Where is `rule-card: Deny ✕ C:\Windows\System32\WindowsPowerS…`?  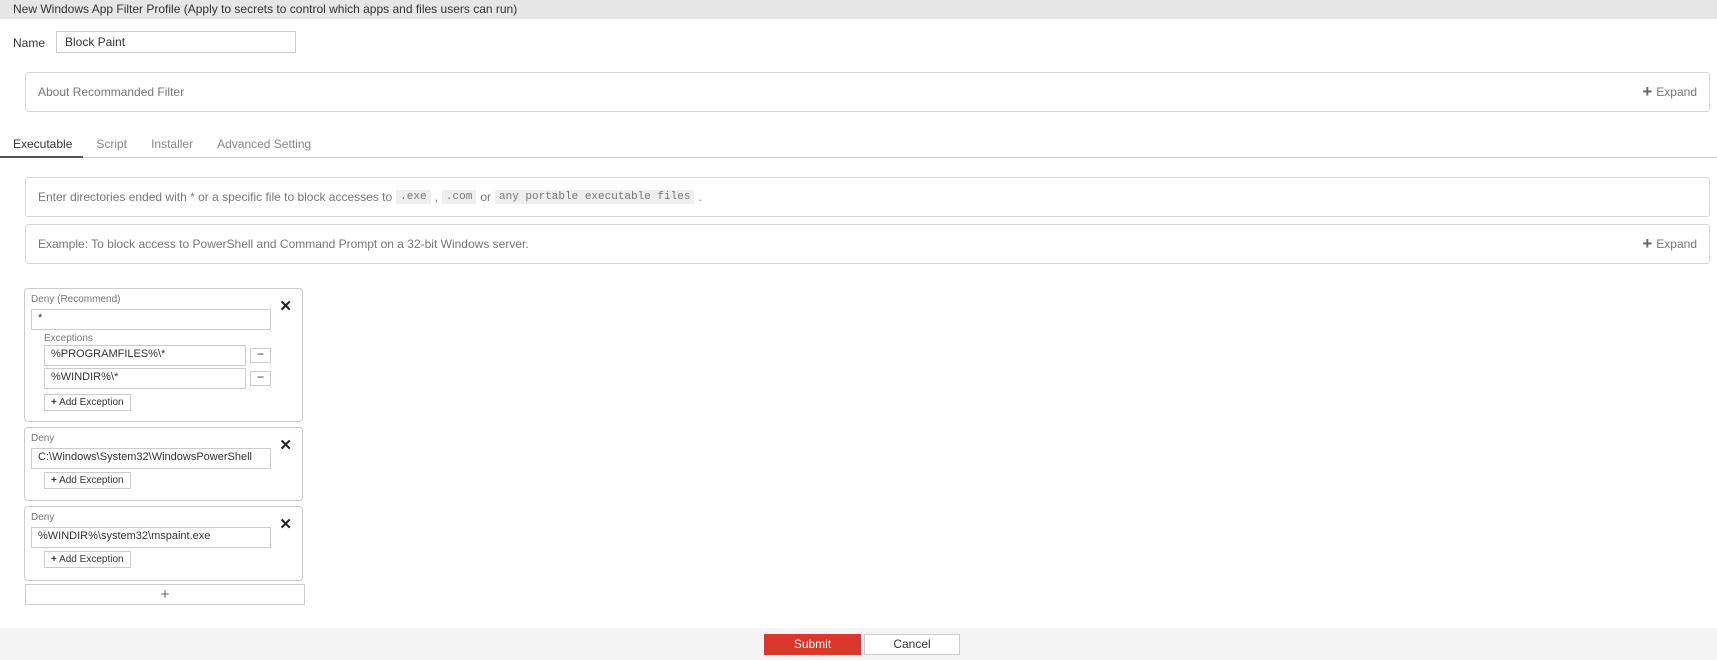
rule-card: Deny ✕ C:\Windows\System32\WindowsPowerS… is located at coordinates (163, 464).